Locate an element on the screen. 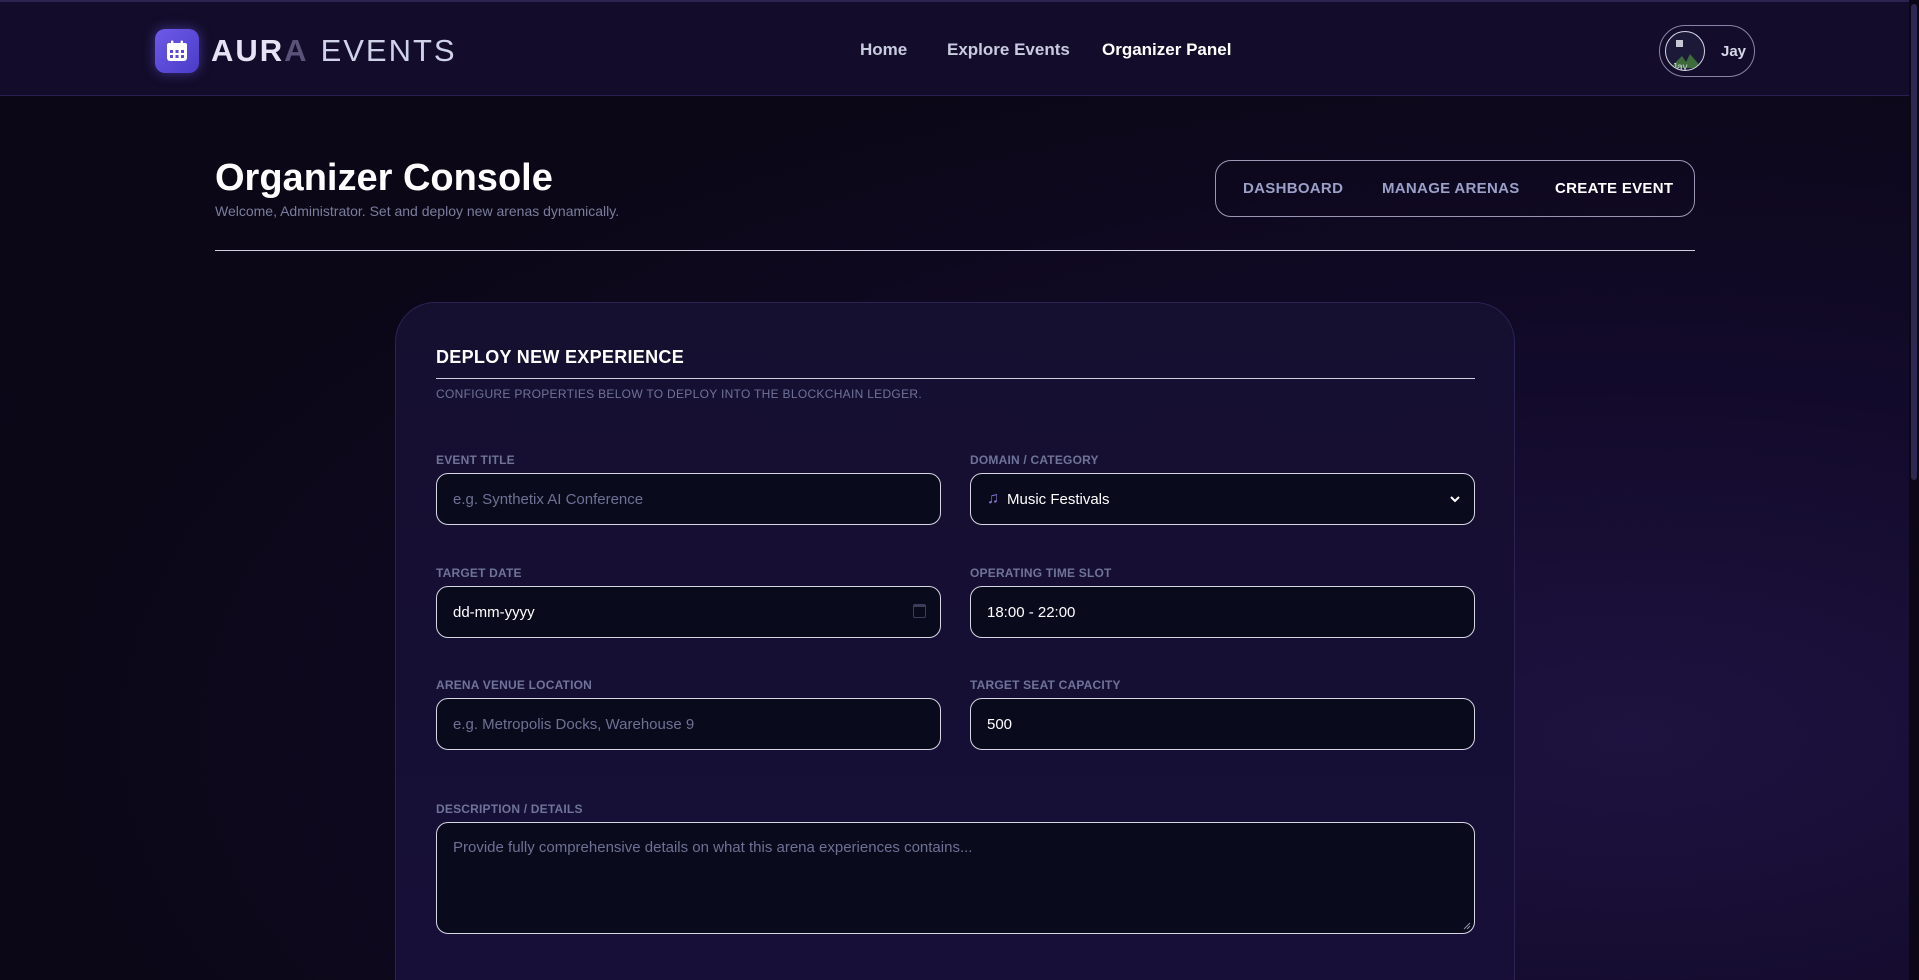 The height and width of the screenshot is (980, 1919). user-name: Jay is located at coordinates (1734, 51).